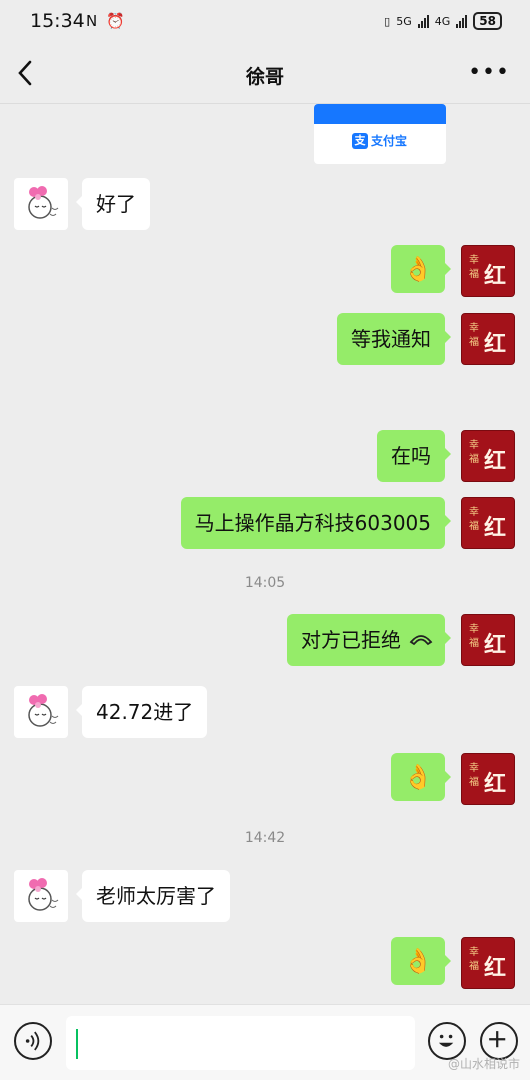 This screenshot has height=1080, width=530. I want to click on message-bubble: 老师太厉害了, so click(153, 896).